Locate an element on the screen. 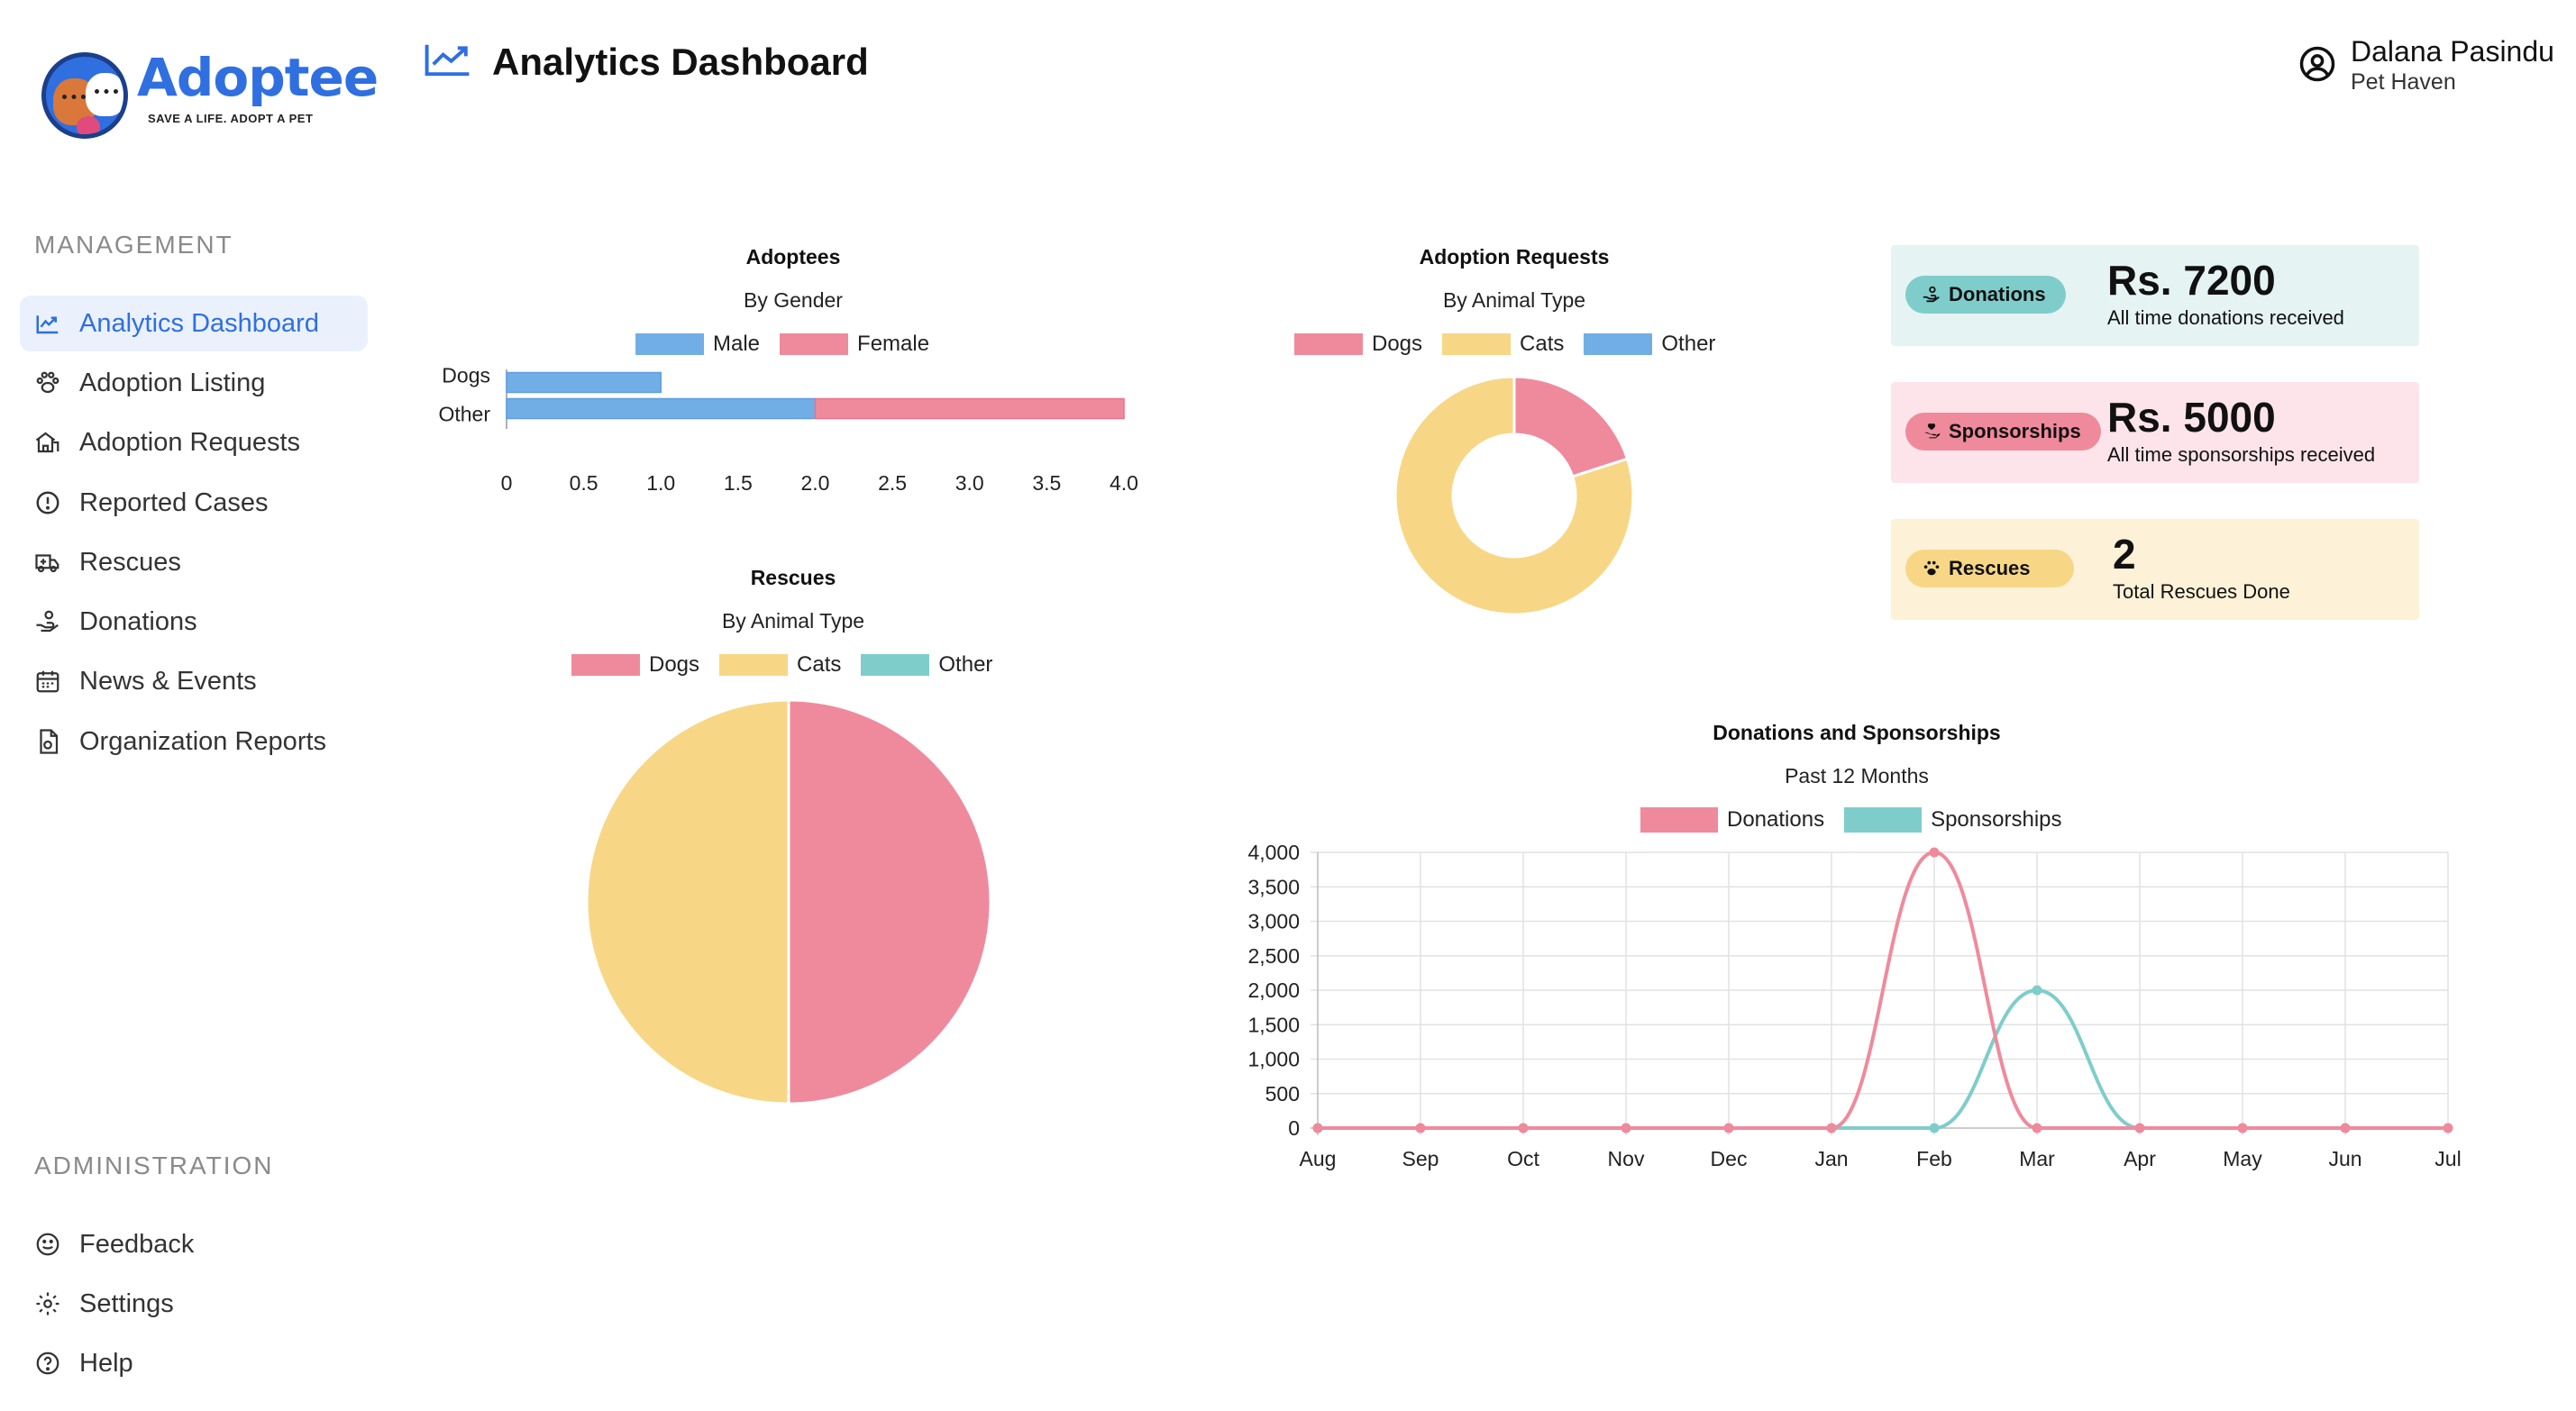 The width and height of the screenshot is (2576, 1411). donations-line-chart-subtitle: Past 12 Months is located at coordinates (1857, 775).